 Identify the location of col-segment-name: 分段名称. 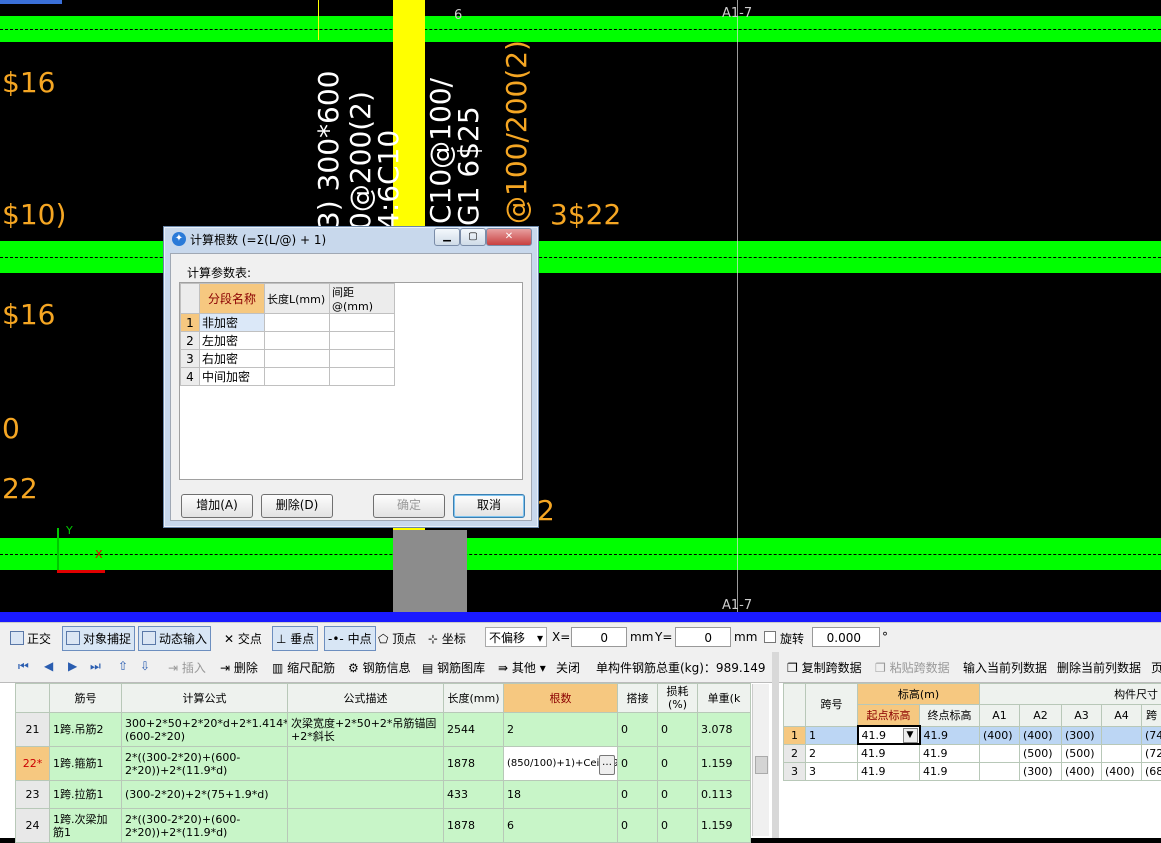
(232, 299).